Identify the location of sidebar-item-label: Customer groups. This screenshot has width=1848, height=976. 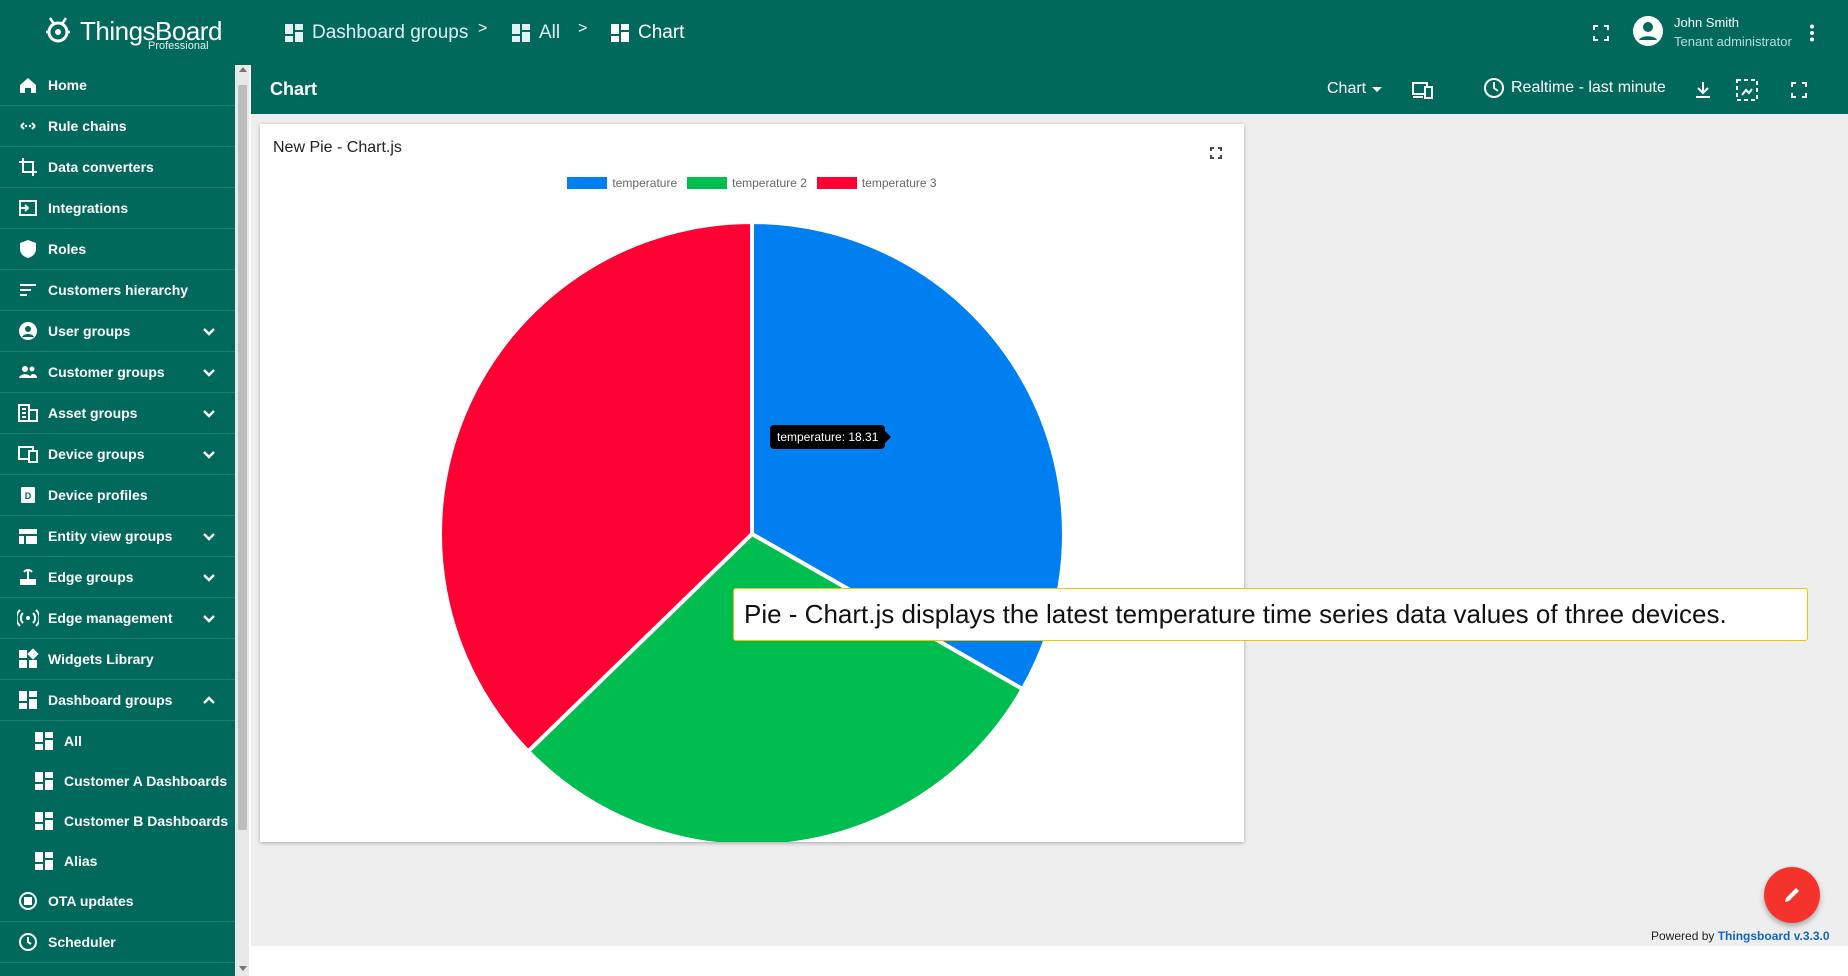
(106, 372).